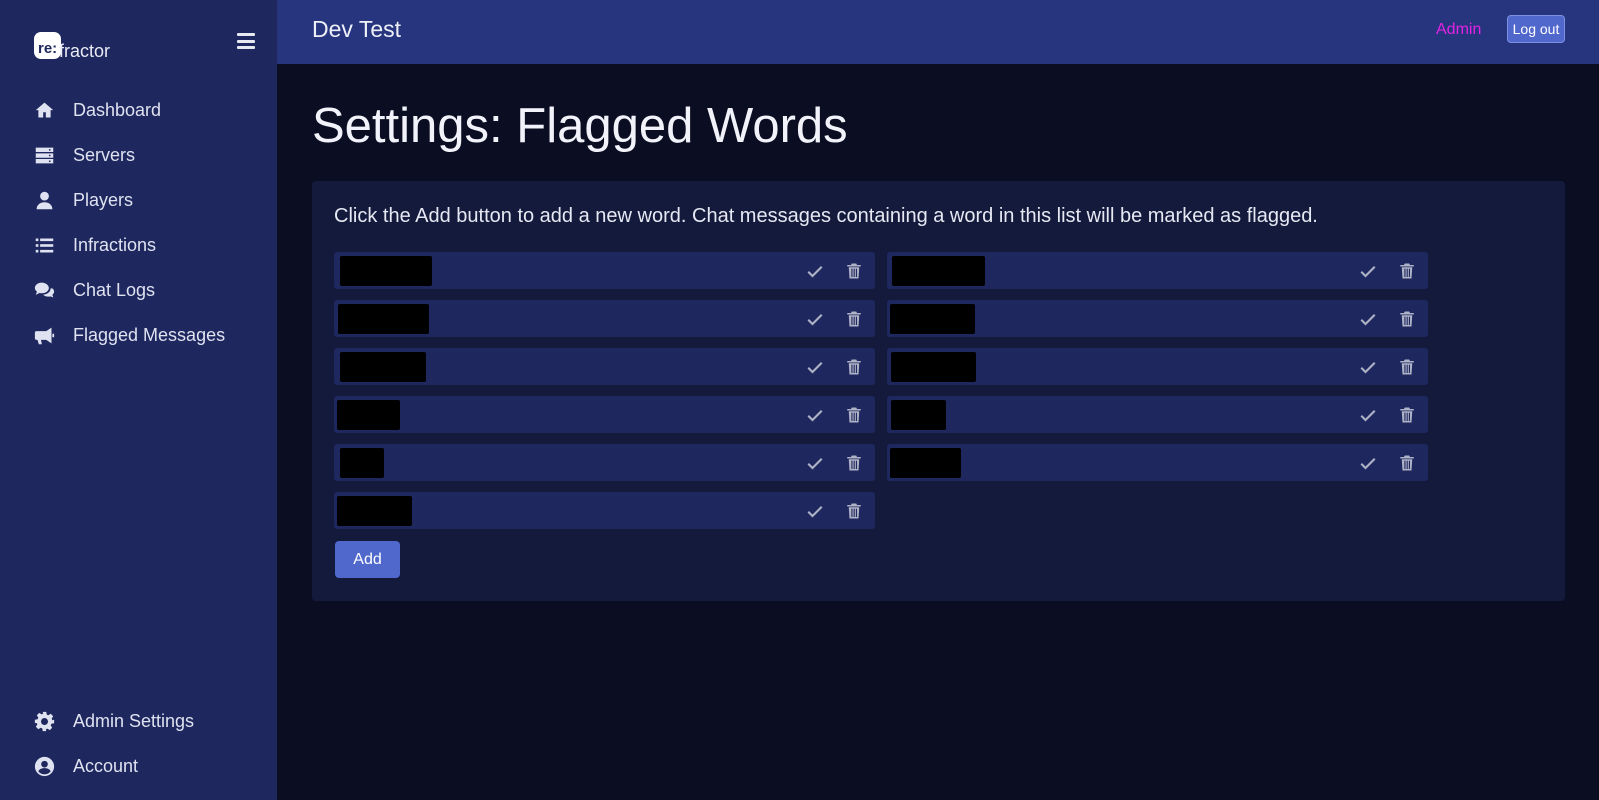 This screenshot has height=800, width=1599. I want to click on home-icon, so click(44, 111).